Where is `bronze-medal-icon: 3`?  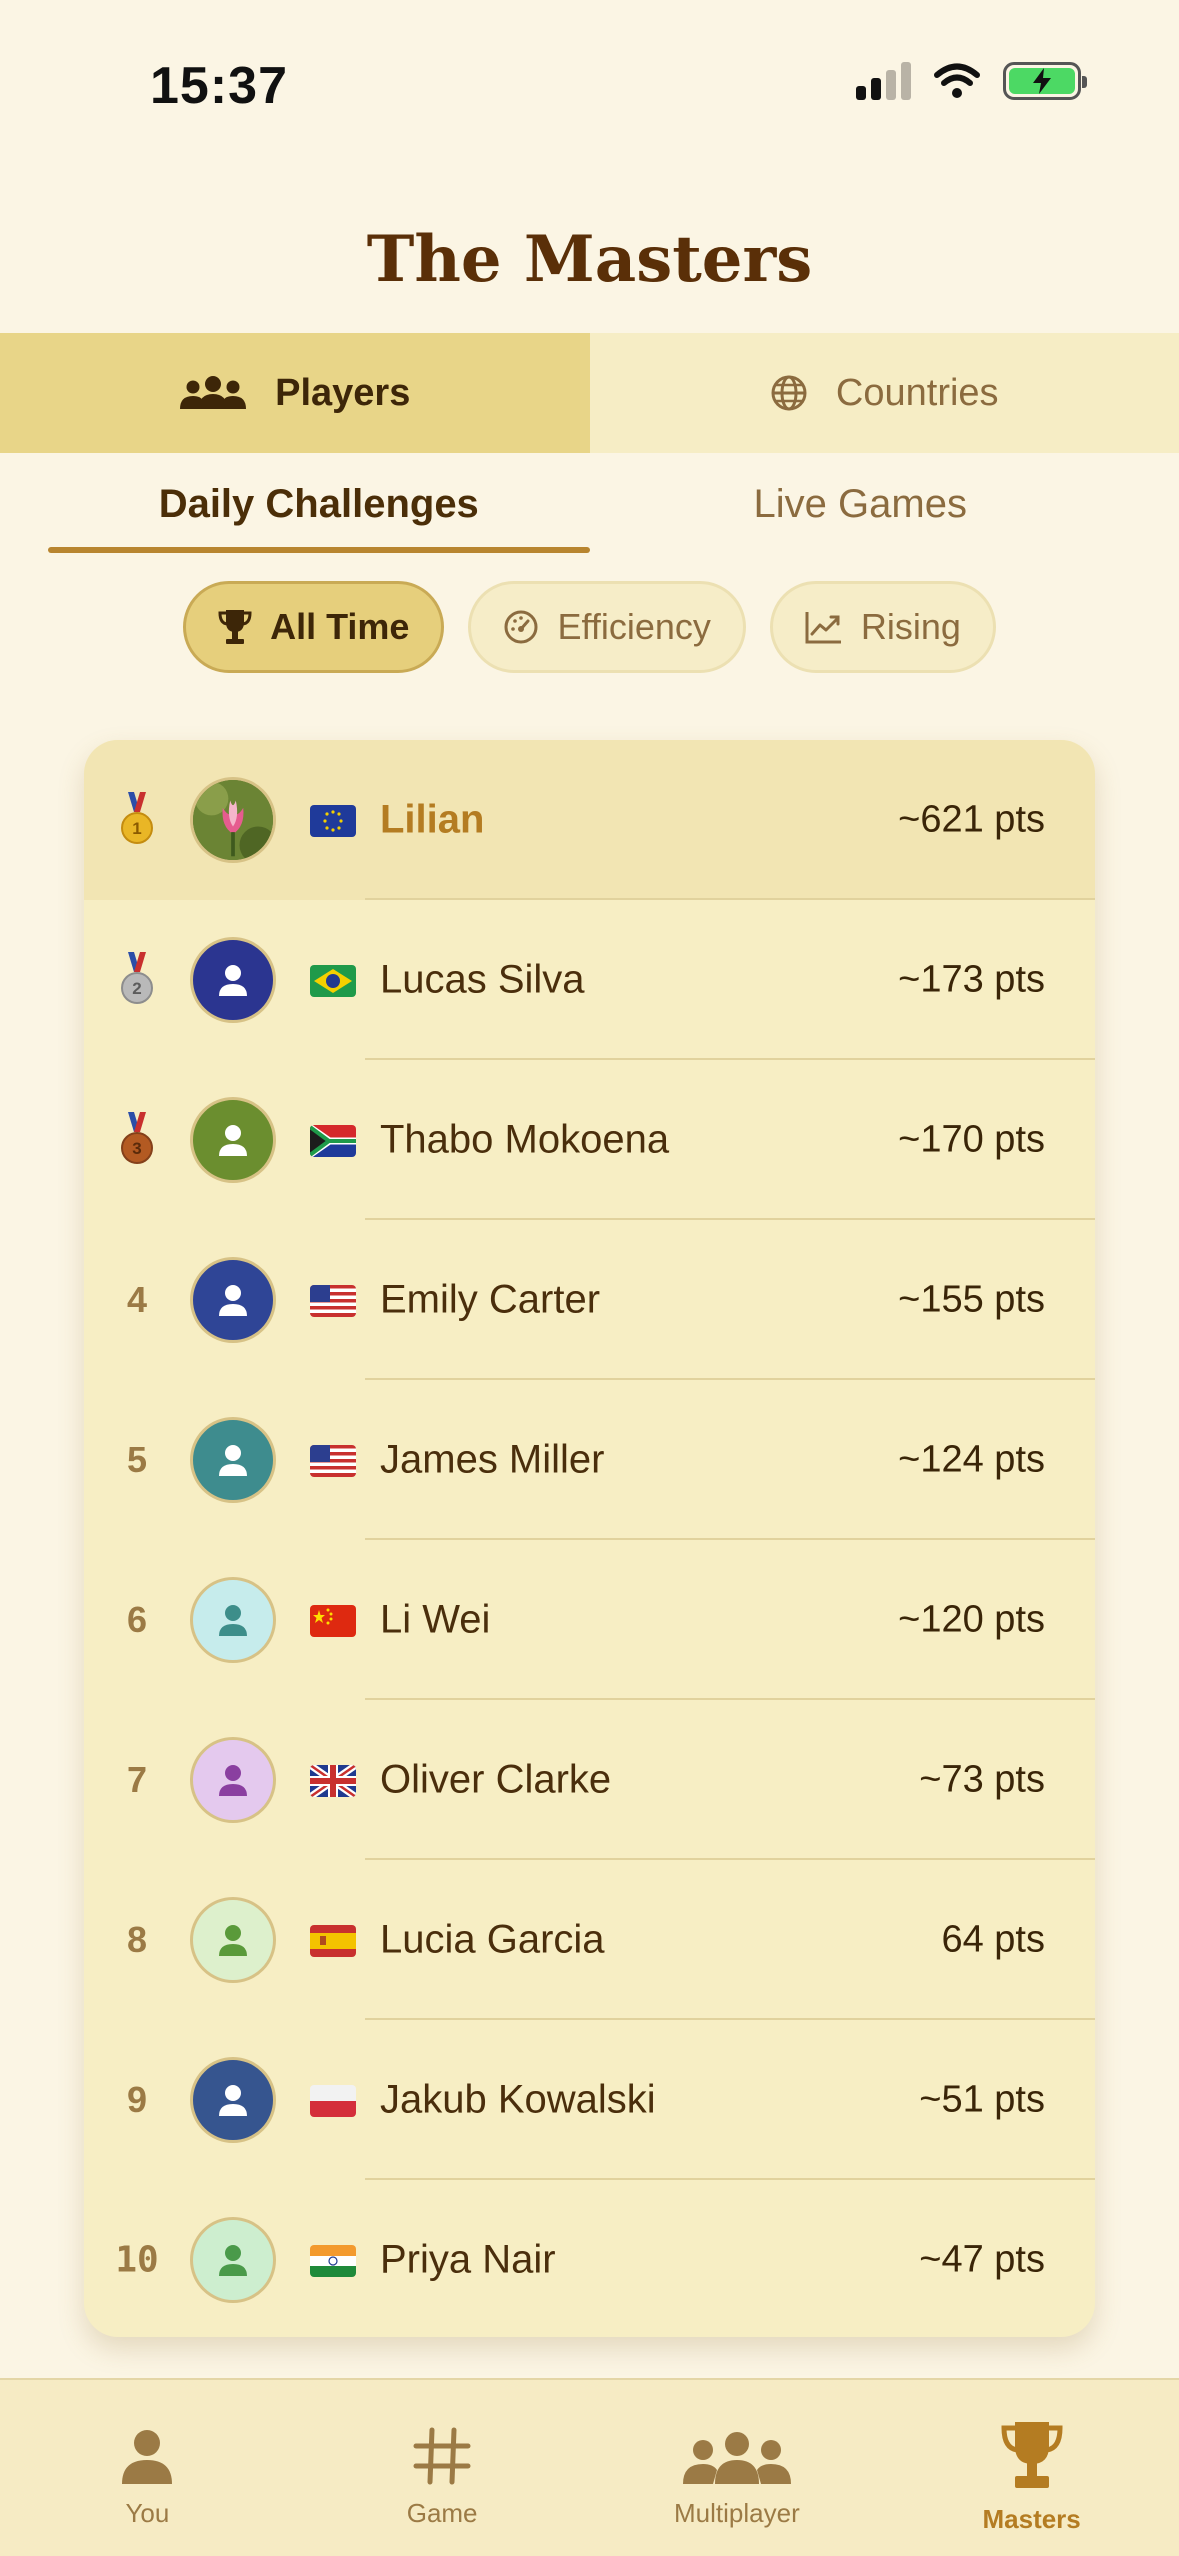
bronze-medal-icon: 3 is located at coordinates (137, 1138).